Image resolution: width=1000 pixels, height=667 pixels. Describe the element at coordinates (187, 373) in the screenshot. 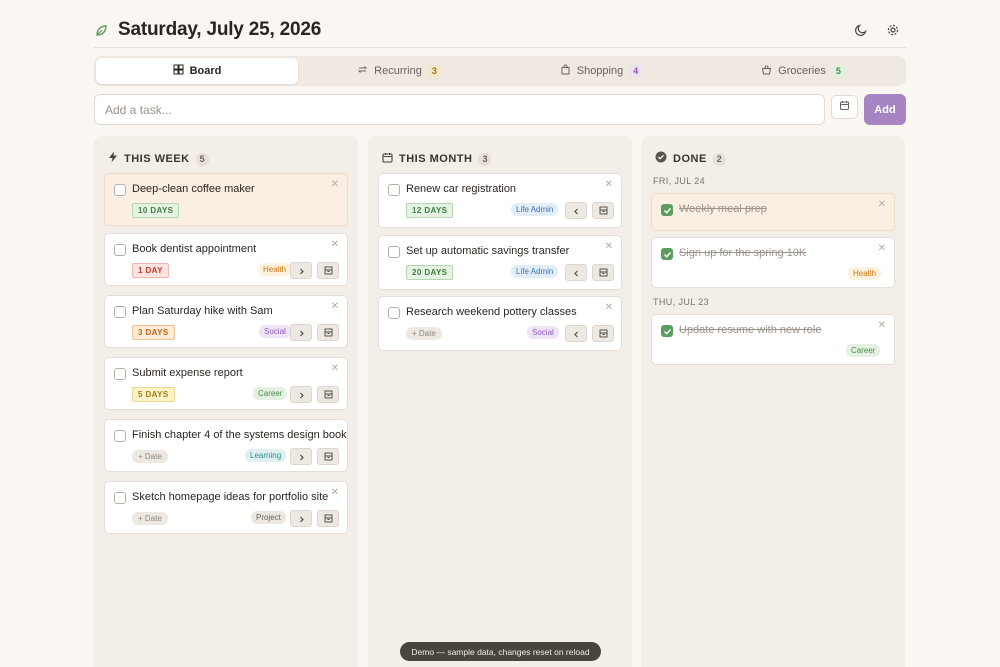

I see `task-title: Submit expense report` at that location.